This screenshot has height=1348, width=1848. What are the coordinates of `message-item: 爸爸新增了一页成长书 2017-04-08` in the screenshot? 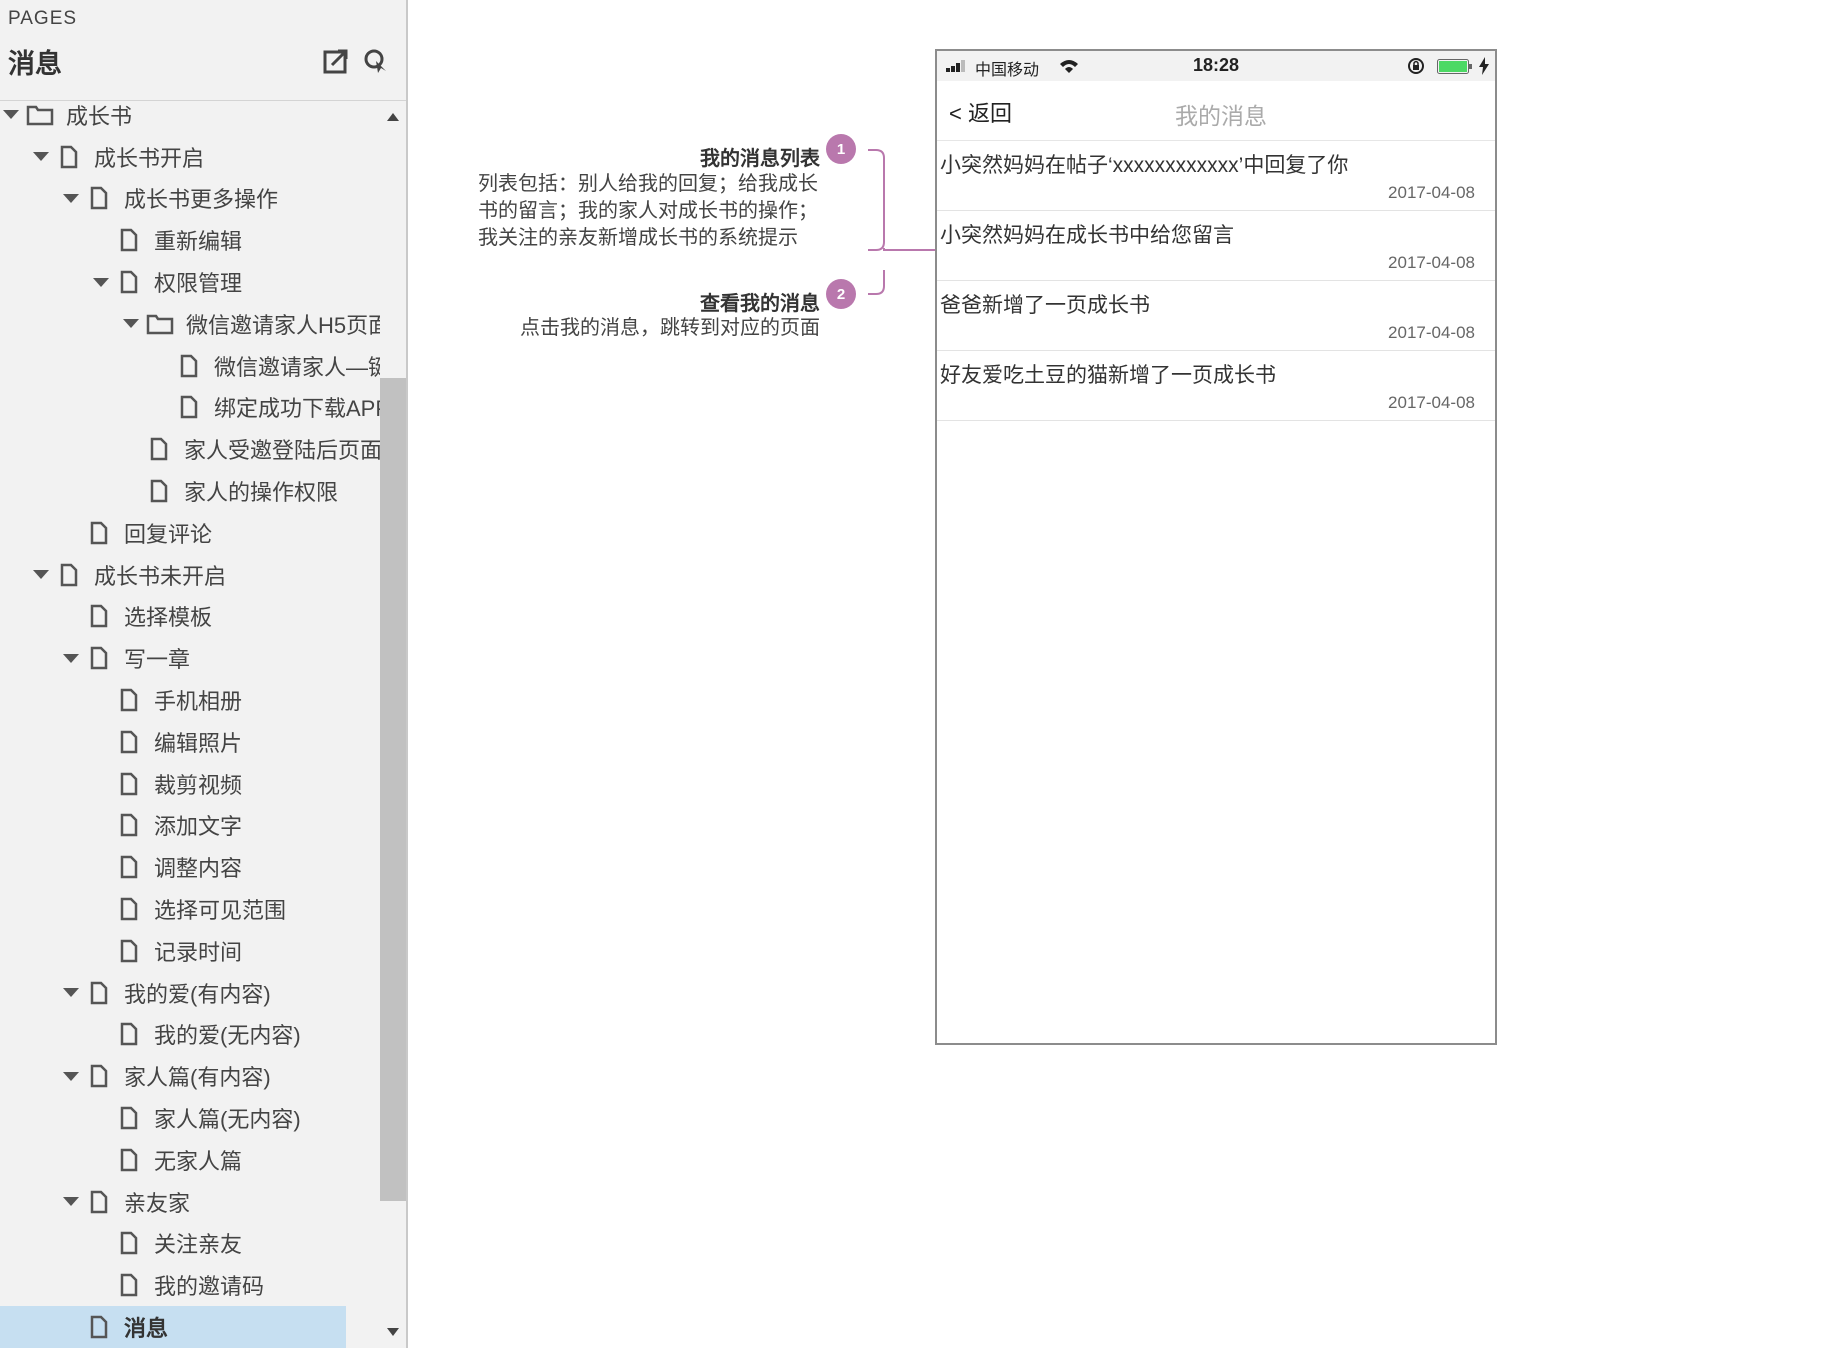 It's located at (1216, 316).